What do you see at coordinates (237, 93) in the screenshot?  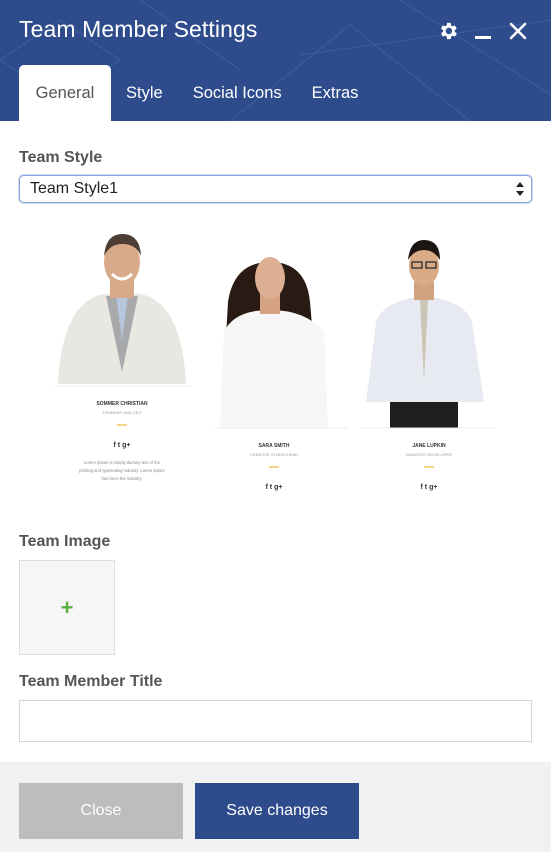 I see `tab-social-icons: Social Icons` at bounding box center [237, 93].